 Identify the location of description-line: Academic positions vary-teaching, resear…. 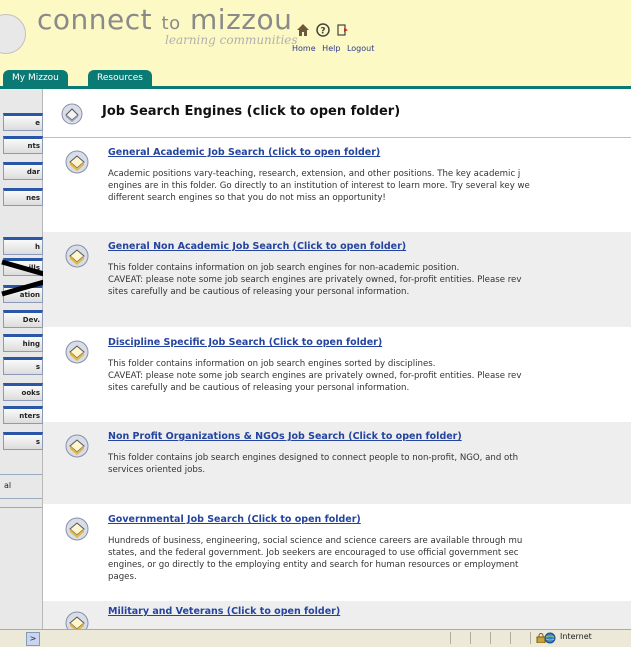
(314, 174).